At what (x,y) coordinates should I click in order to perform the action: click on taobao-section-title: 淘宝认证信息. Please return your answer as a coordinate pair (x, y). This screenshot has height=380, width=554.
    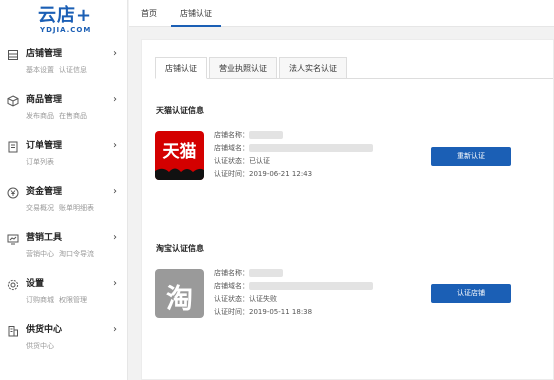
    Looking at the image, I should click on (180, 248).